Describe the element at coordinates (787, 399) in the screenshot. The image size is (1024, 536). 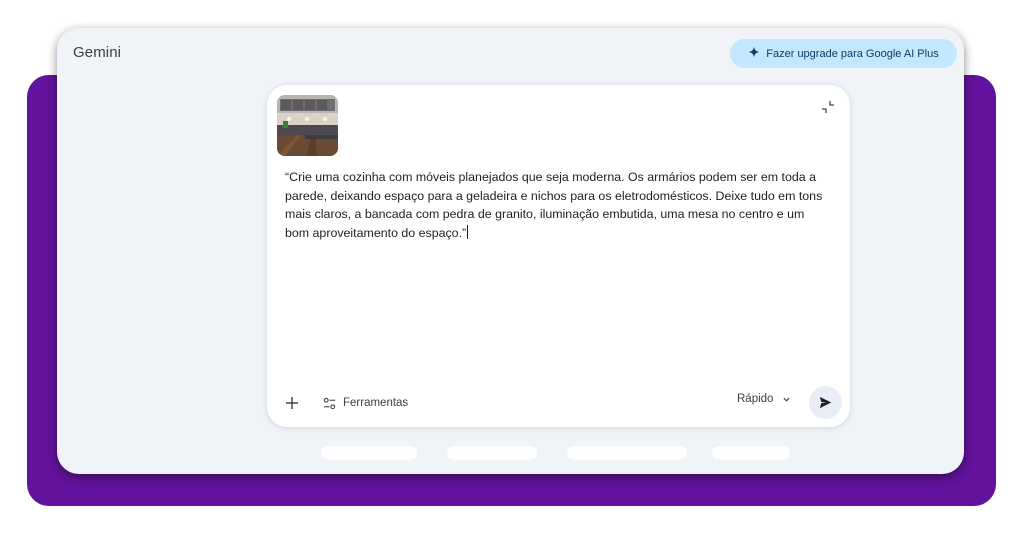
I see `chevron-down-icon` at that location.